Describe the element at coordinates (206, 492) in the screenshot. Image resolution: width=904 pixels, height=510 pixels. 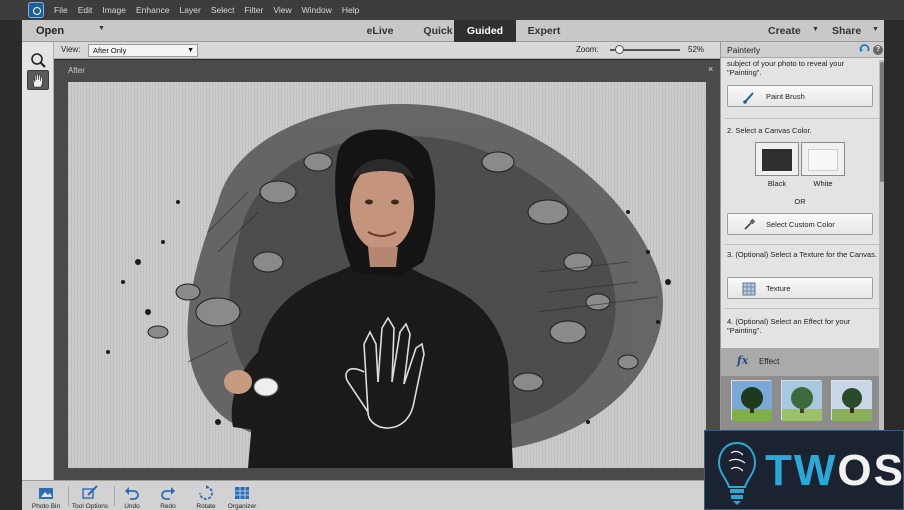
I see `rotate-icon` at that location.